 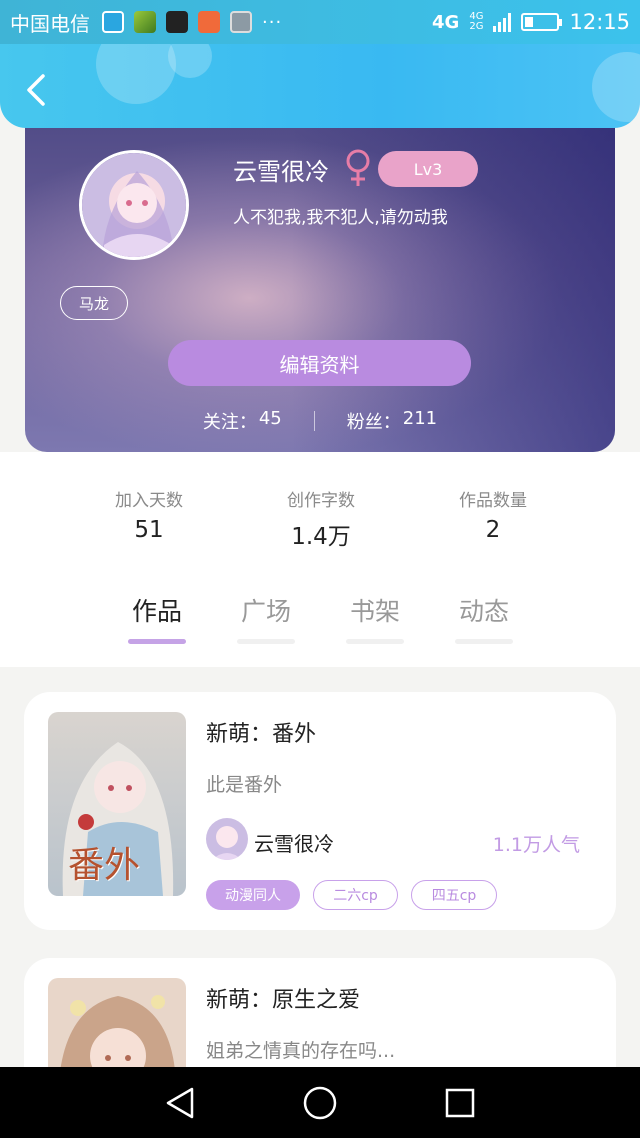 I want to click on network-type: 4G, so click(x=446, y=22).